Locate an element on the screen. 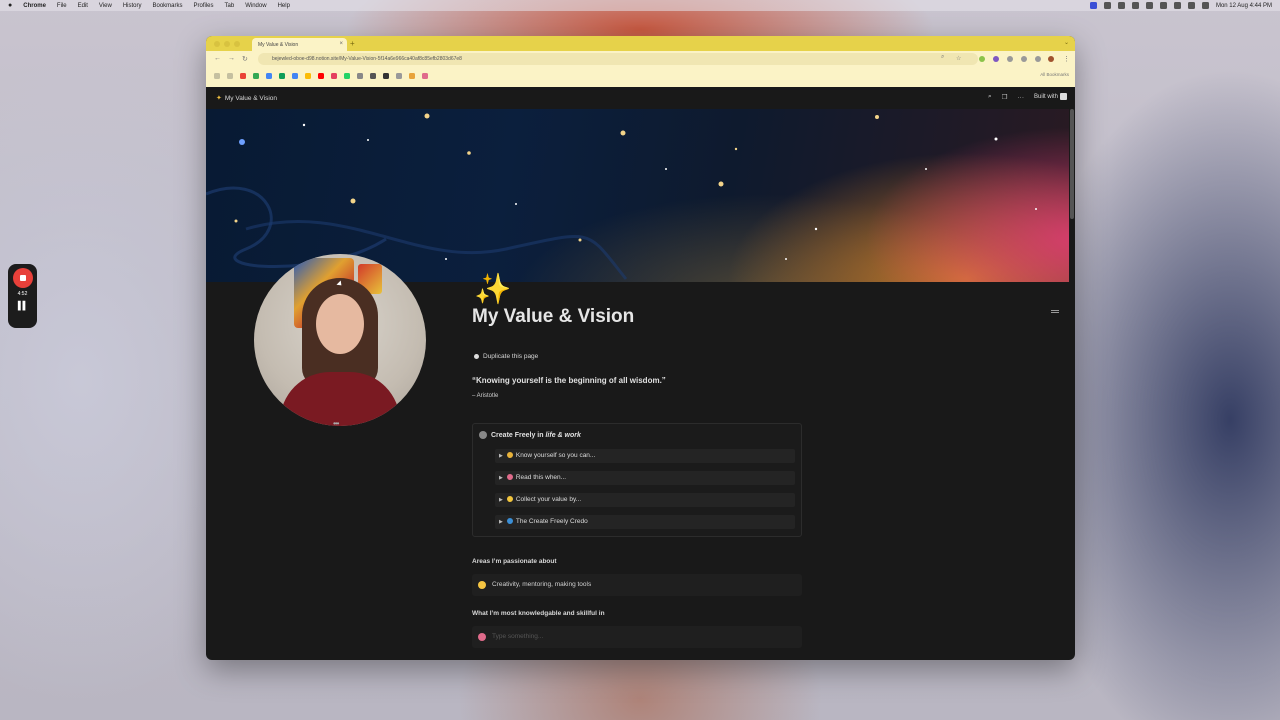 The image size is (1280, 720). toggle-credo: ▶ The Create Freely Credo is located at coordinates (645, 522).